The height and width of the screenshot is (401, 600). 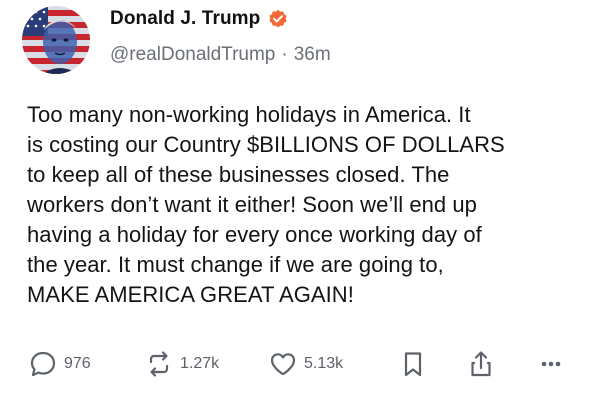 What do you see at coordinates (159, 364) in the screenshot?
I see `repost-arrows-icon` at bounding box center [159, 364].